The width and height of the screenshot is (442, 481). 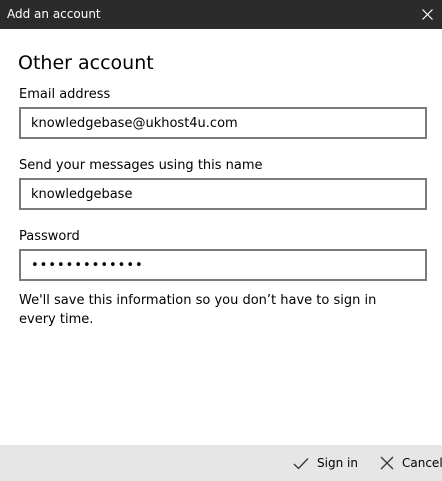 I want to click on sign-in-button: Sign in, so click(x=325, y=463).